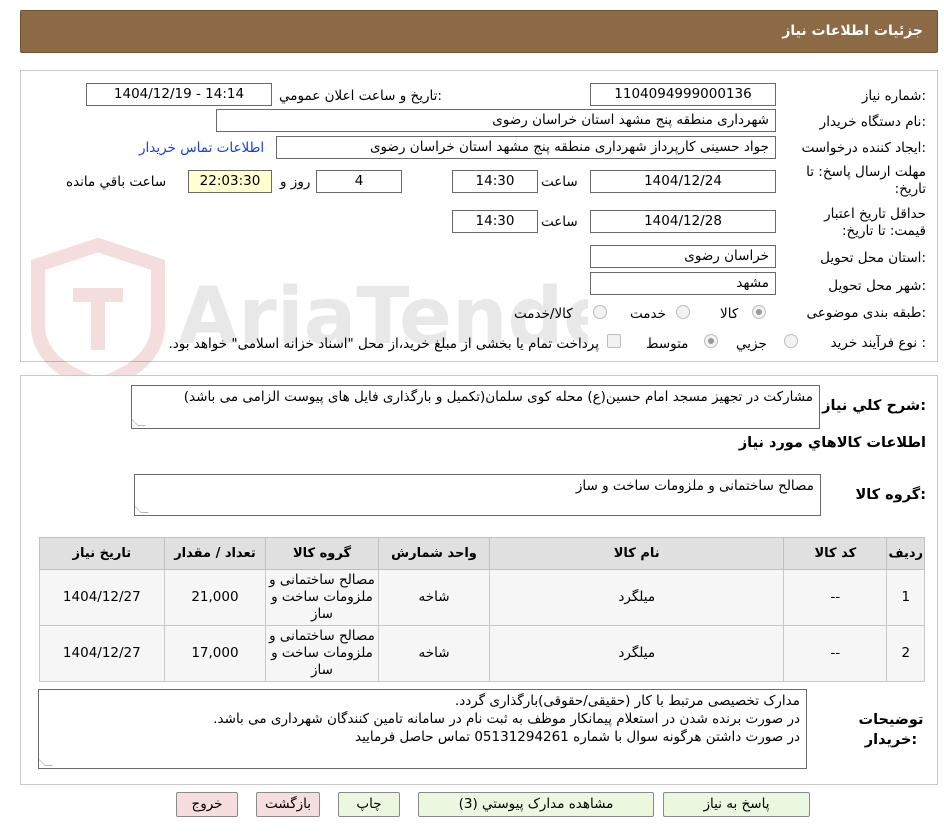  What do you see at coordinates (832, 443) in the screenshot?
I see `goods-info-title: اطلاعات کالاهاي مورد نياز` at bounding box center [832, 443].